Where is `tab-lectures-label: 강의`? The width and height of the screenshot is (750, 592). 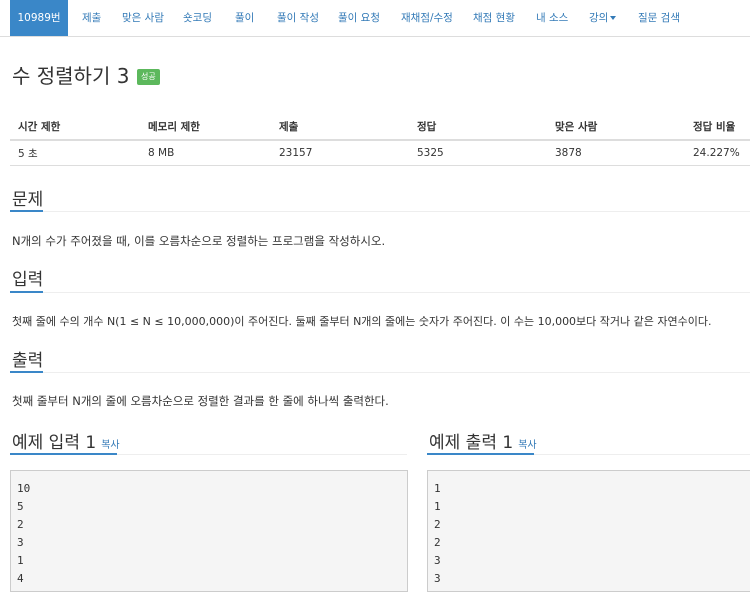
tab-lectures-label: 강의 is located at coordinates (599, 18).